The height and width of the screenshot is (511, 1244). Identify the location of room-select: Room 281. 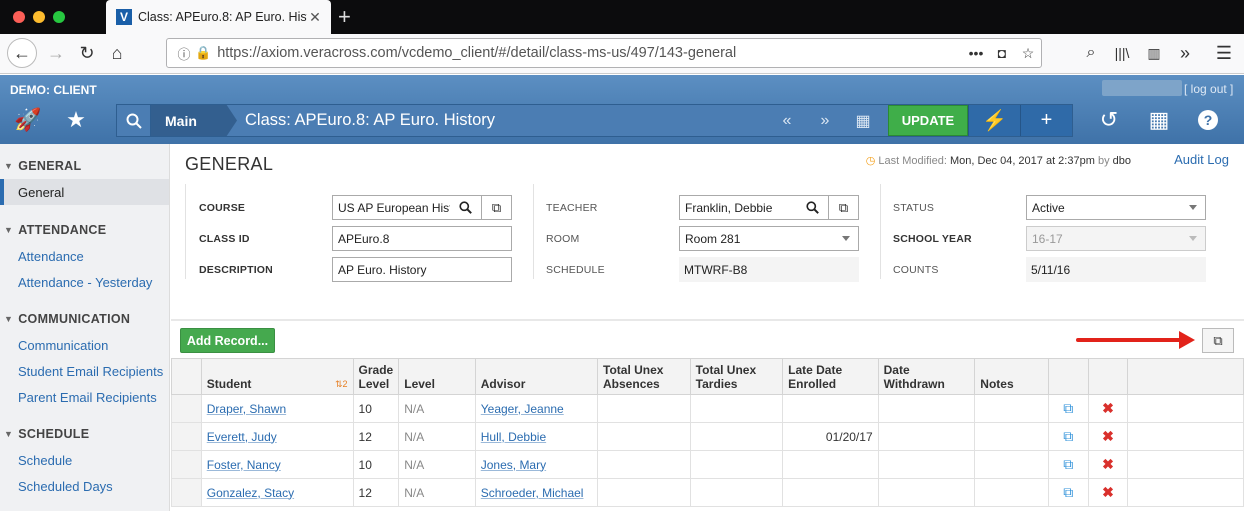
(769, 238).